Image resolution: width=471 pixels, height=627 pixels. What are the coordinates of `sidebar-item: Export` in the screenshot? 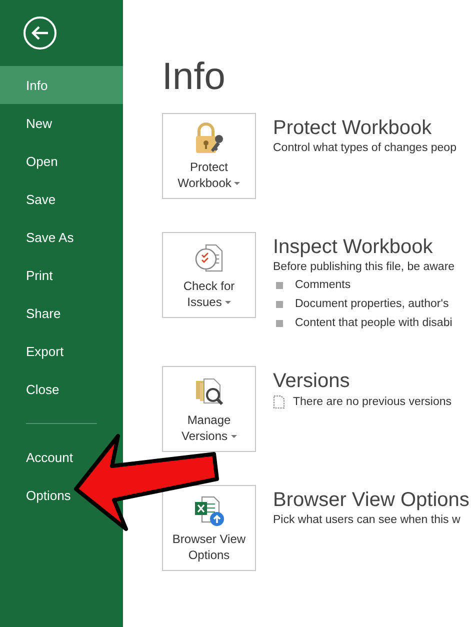 It's located at (32, 351).